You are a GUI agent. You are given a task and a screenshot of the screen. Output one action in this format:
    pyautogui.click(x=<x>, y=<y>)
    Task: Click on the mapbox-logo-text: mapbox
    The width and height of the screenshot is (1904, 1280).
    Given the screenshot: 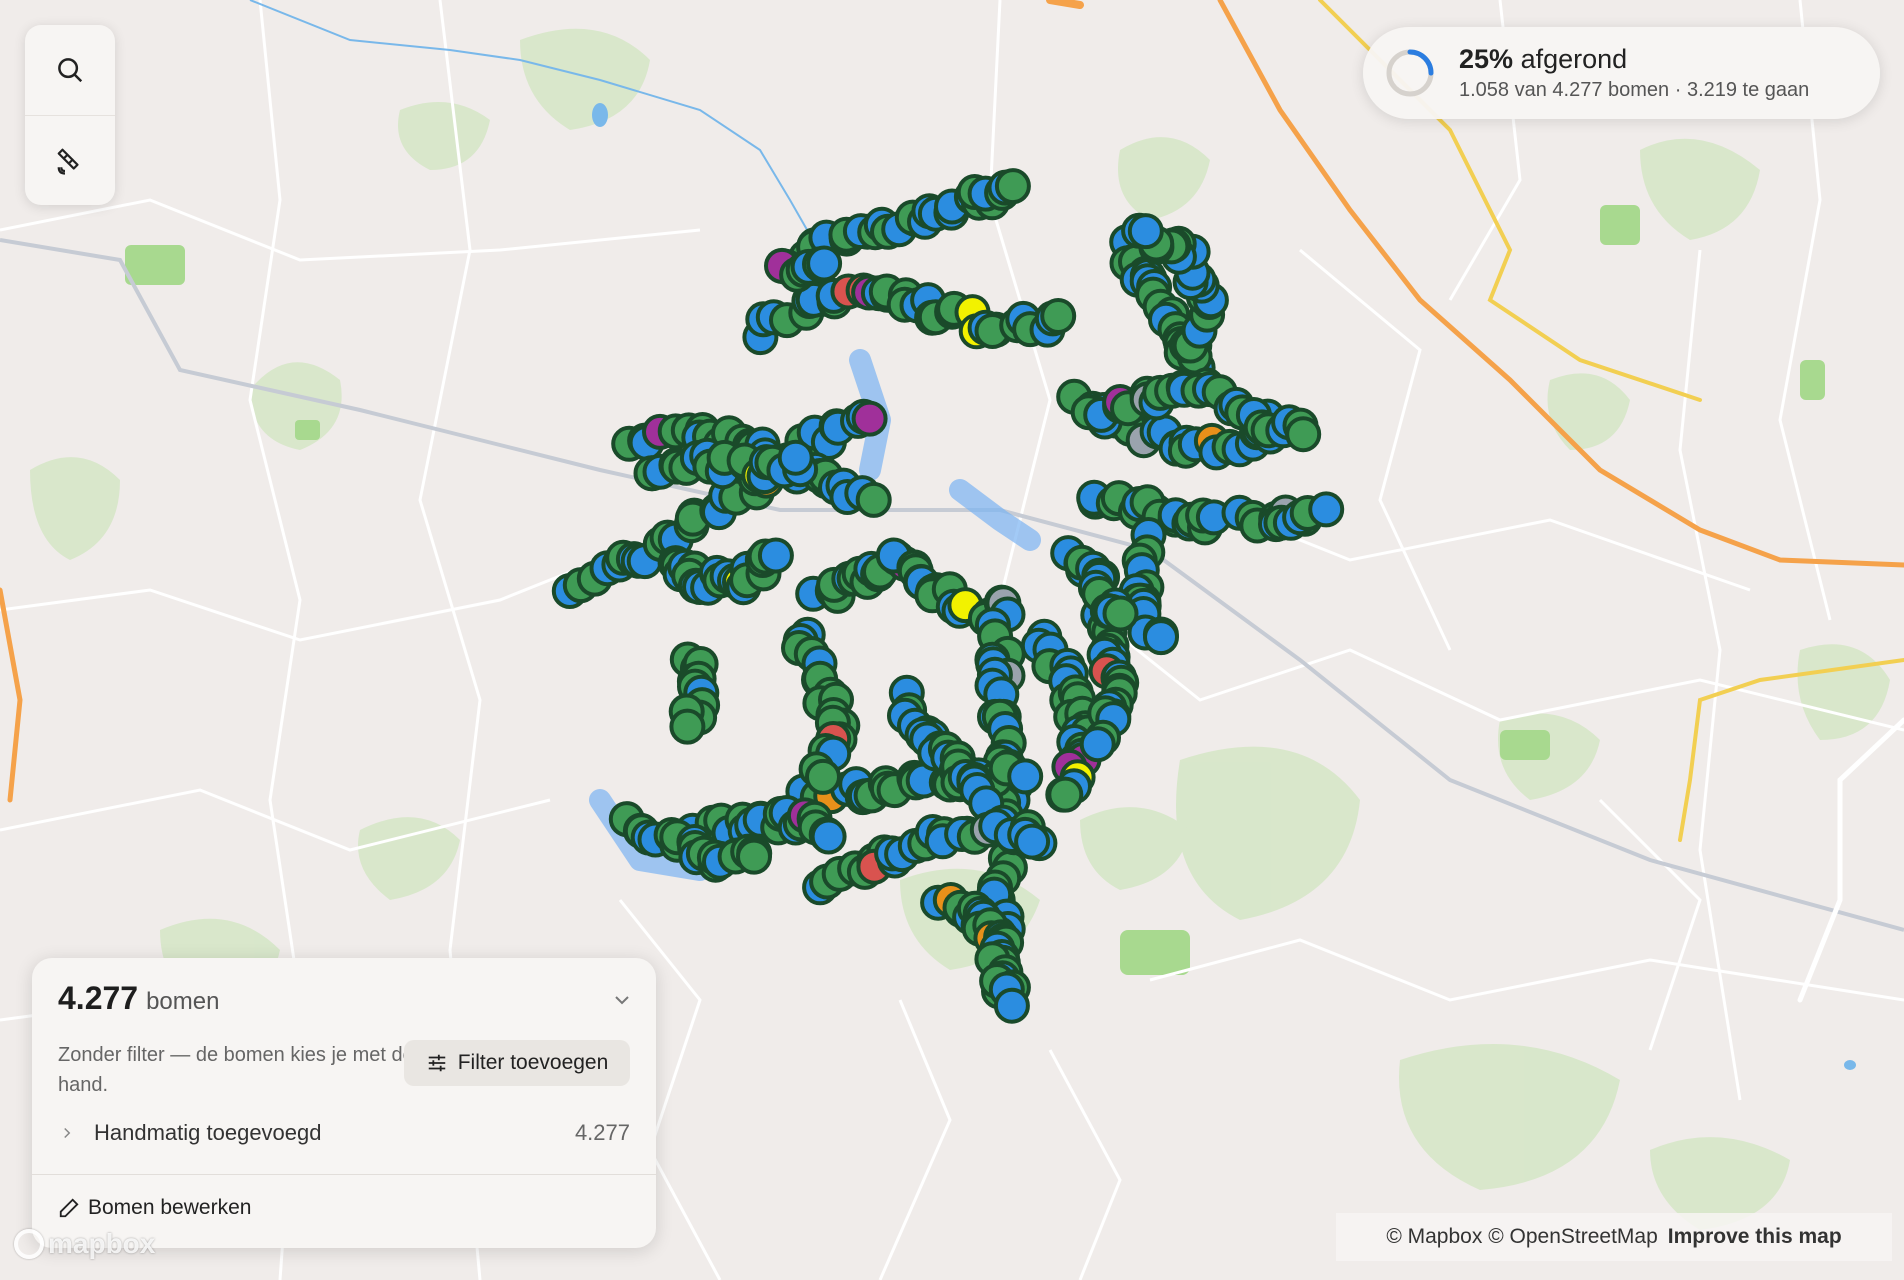 What is the action you would take?
    pyautogui.click(x=102, y=1243)
    